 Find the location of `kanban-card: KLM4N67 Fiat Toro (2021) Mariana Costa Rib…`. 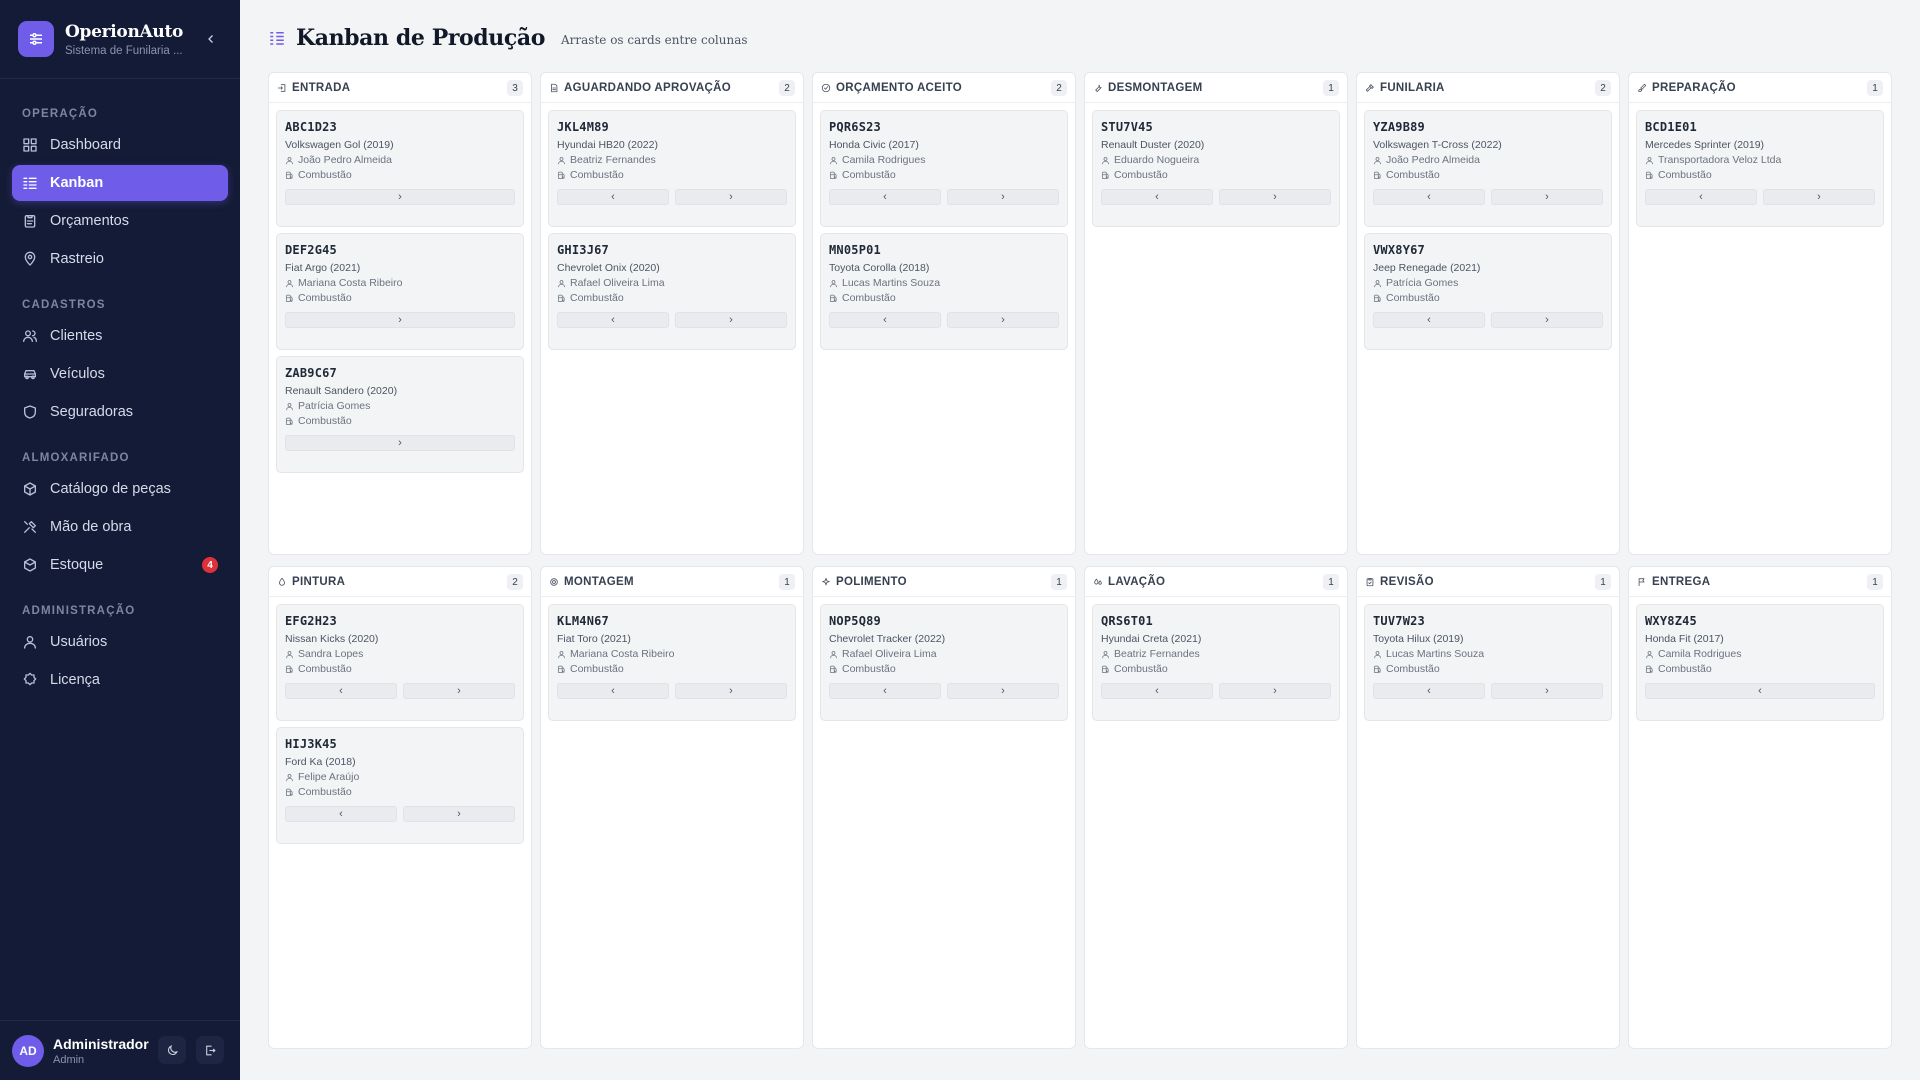

kanban-card: KLM4N67 Fiat Toro (2021) Mariana Costa Rib… is located at coordinates (672, 662).